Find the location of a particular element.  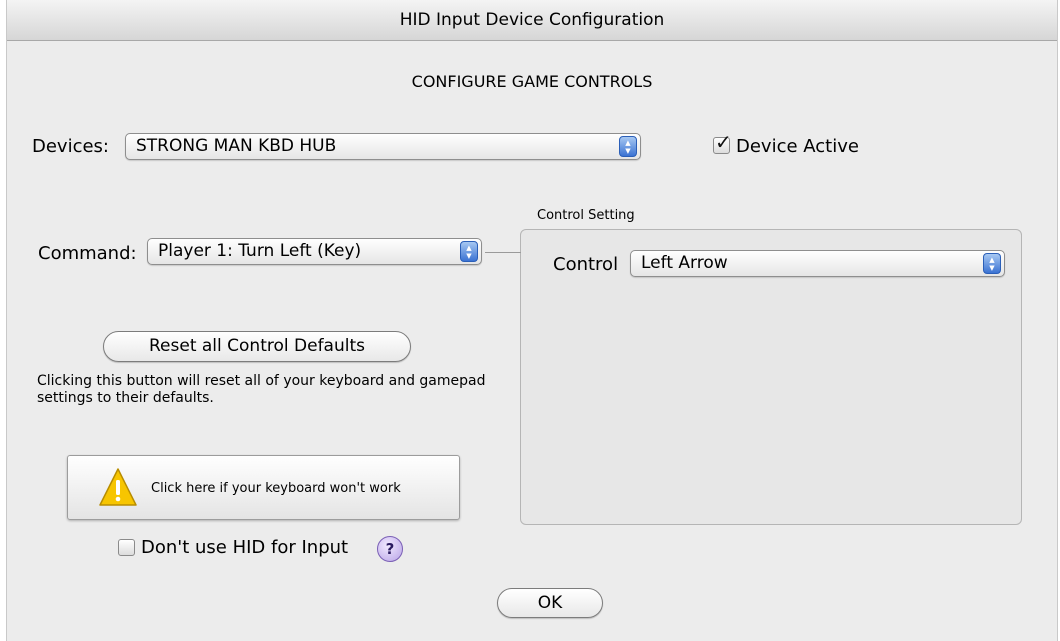

control-label: Control is located at coordinates (586, 264).